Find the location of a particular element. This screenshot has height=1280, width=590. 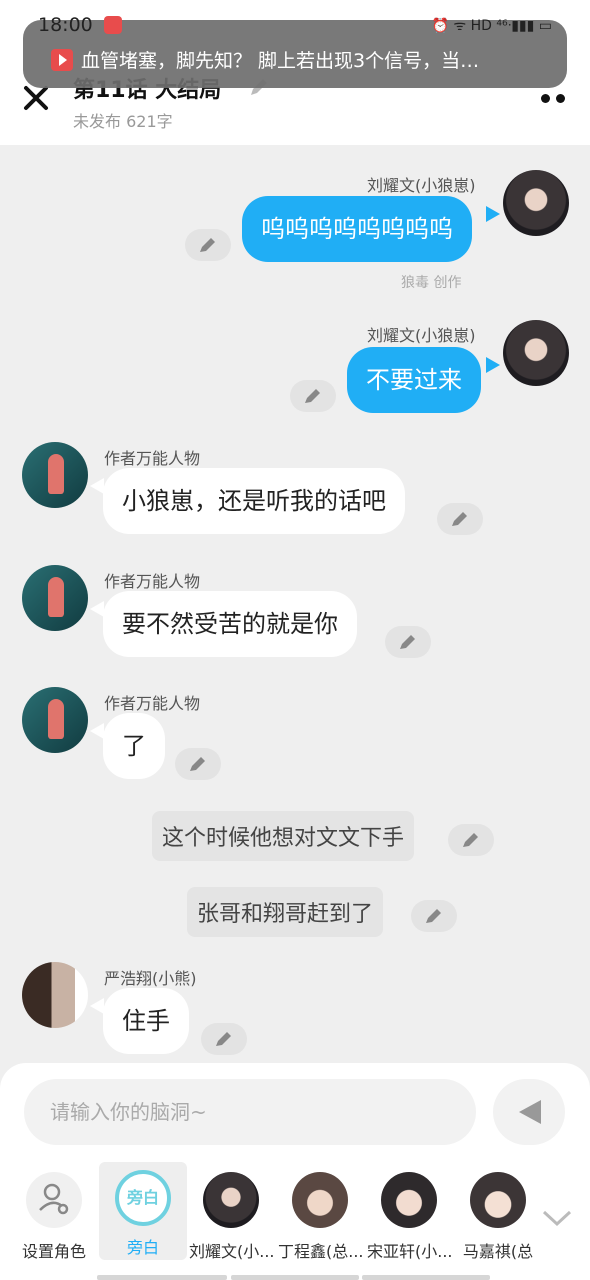

send-button is located at coordinates (529, 1112).